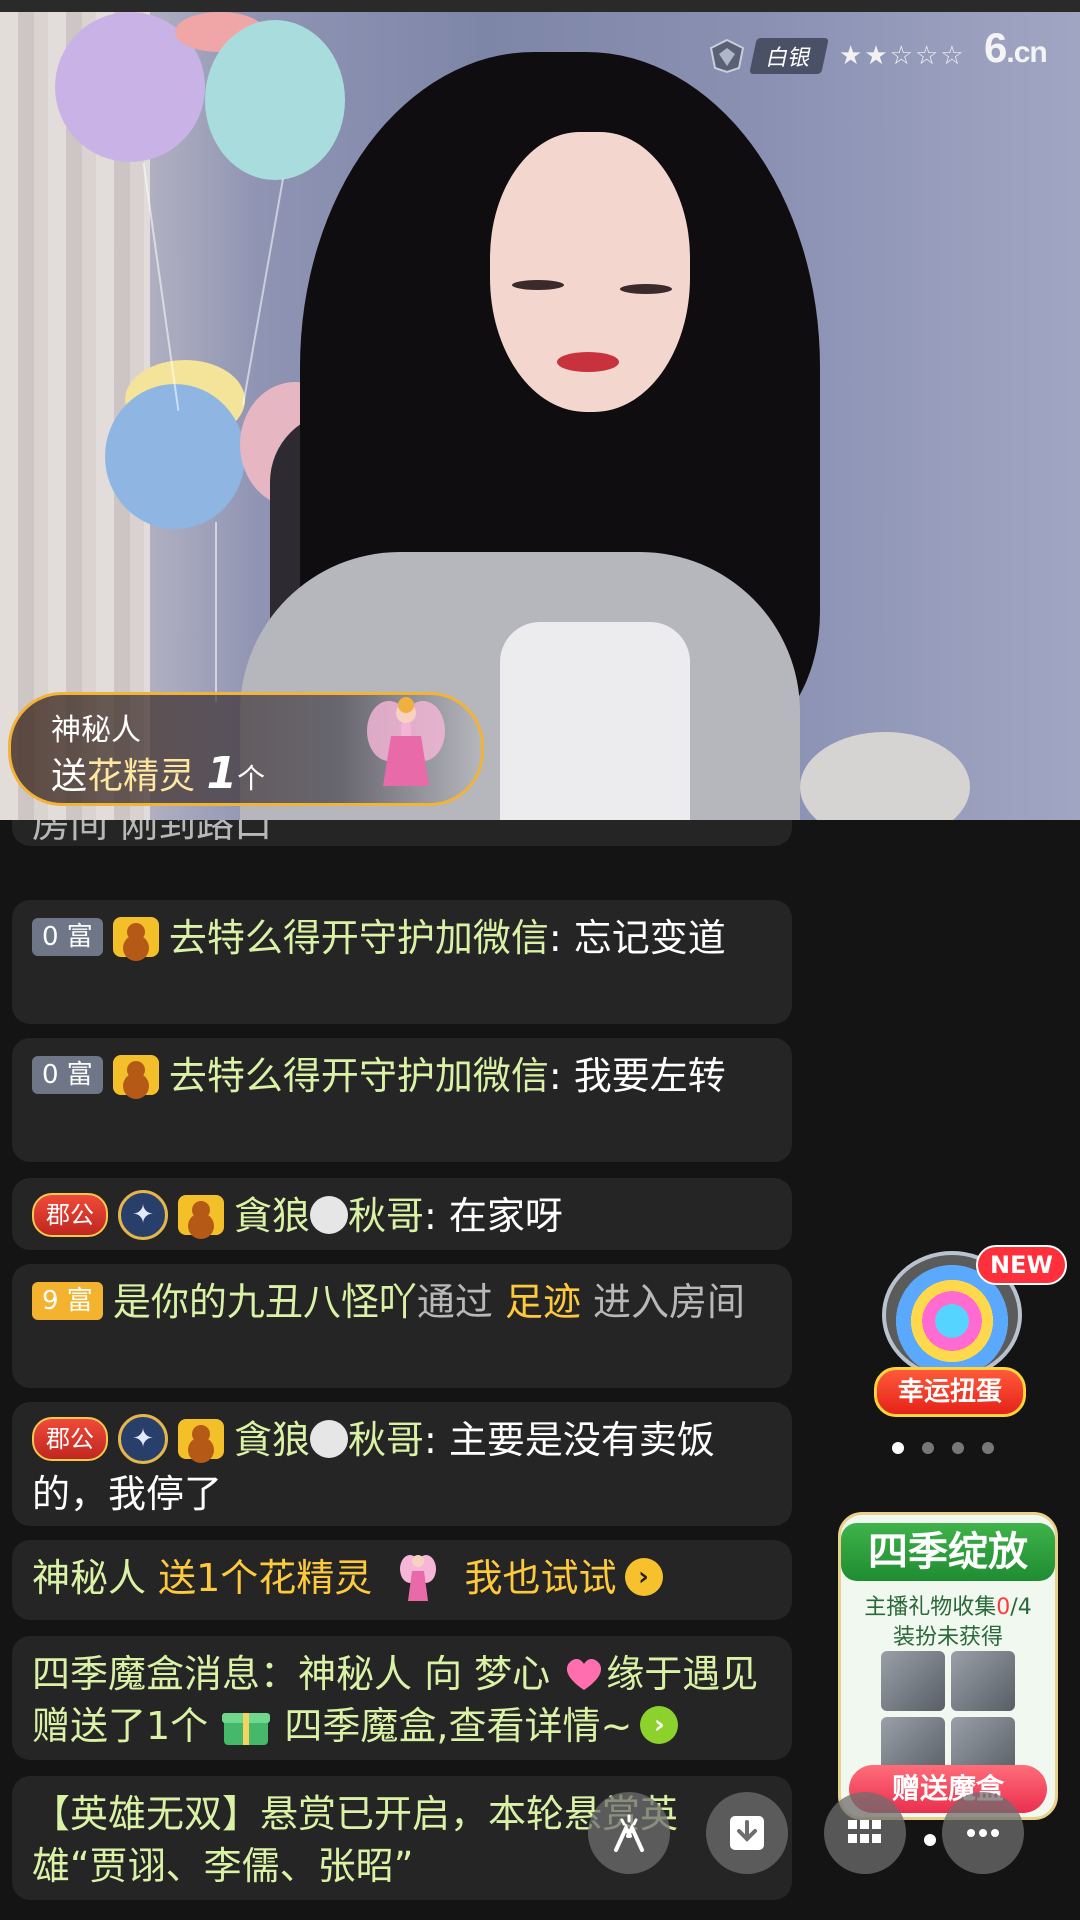  What do you see at coordinates (948, 1552) in the screenshot?
I see `season-title: 四季绽放` at bounding box center [948, 1552].